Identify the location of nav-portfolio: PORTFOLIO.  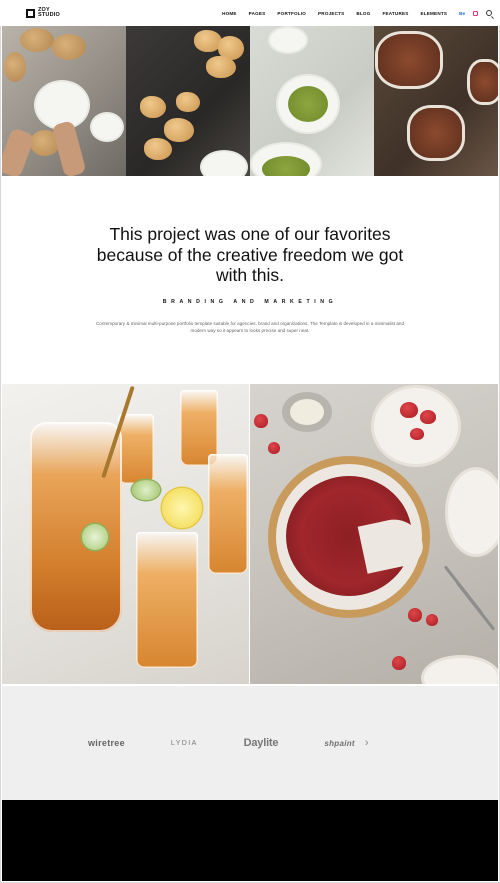
(291, 13).